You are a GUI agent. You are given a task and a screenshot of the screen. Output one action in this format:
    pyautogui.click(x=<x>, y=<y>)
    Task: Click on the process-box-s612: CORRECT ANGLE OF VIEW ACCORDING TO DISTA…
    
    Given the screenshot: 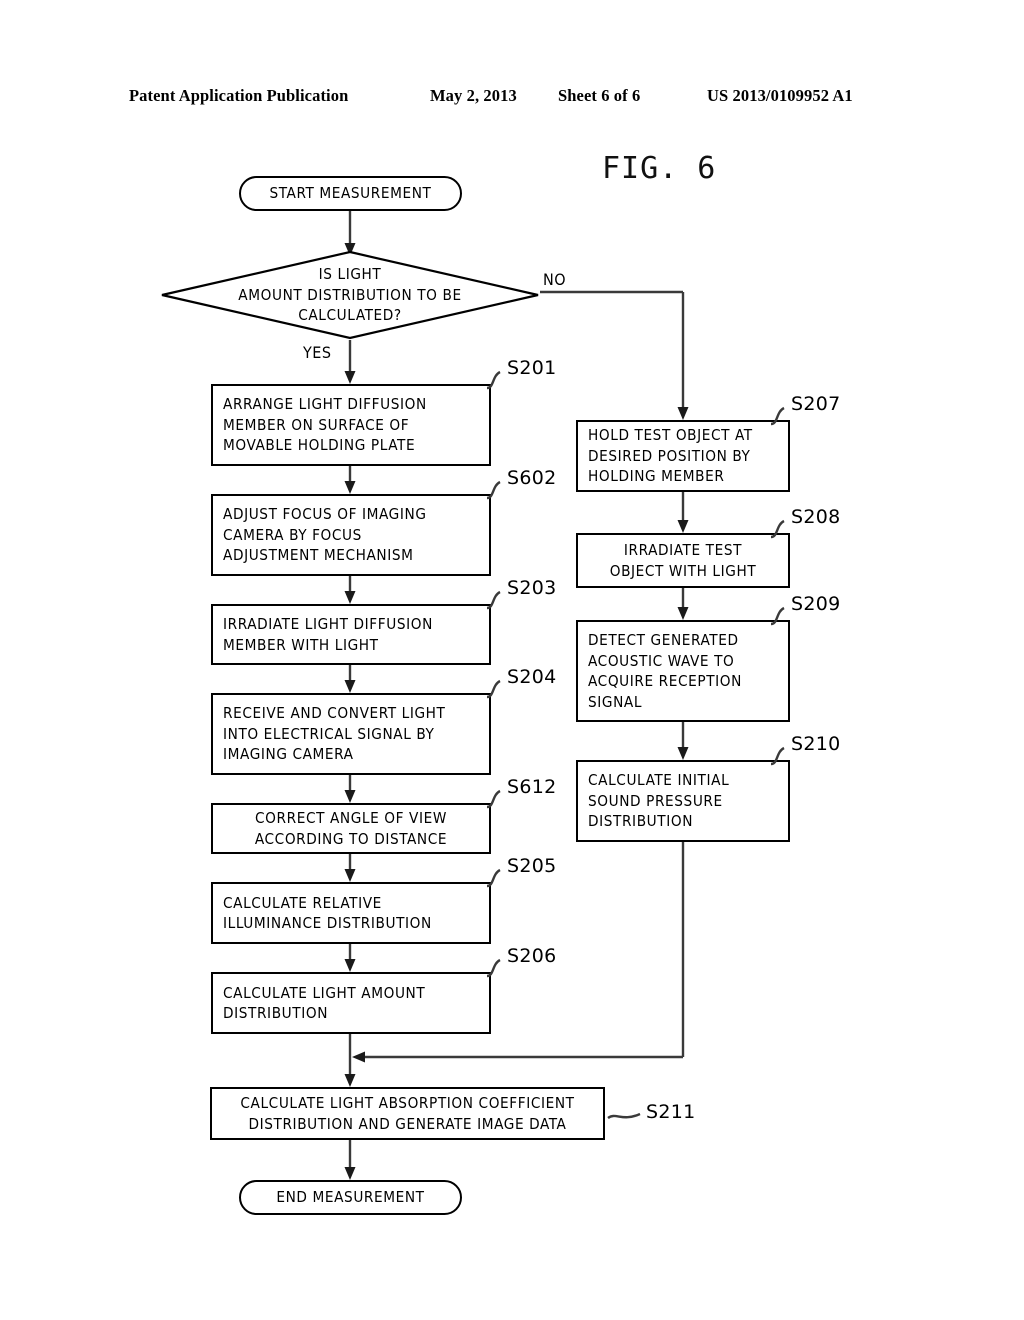 What is the action you would take?
    pyautogui.click(x=351, y=828)
    